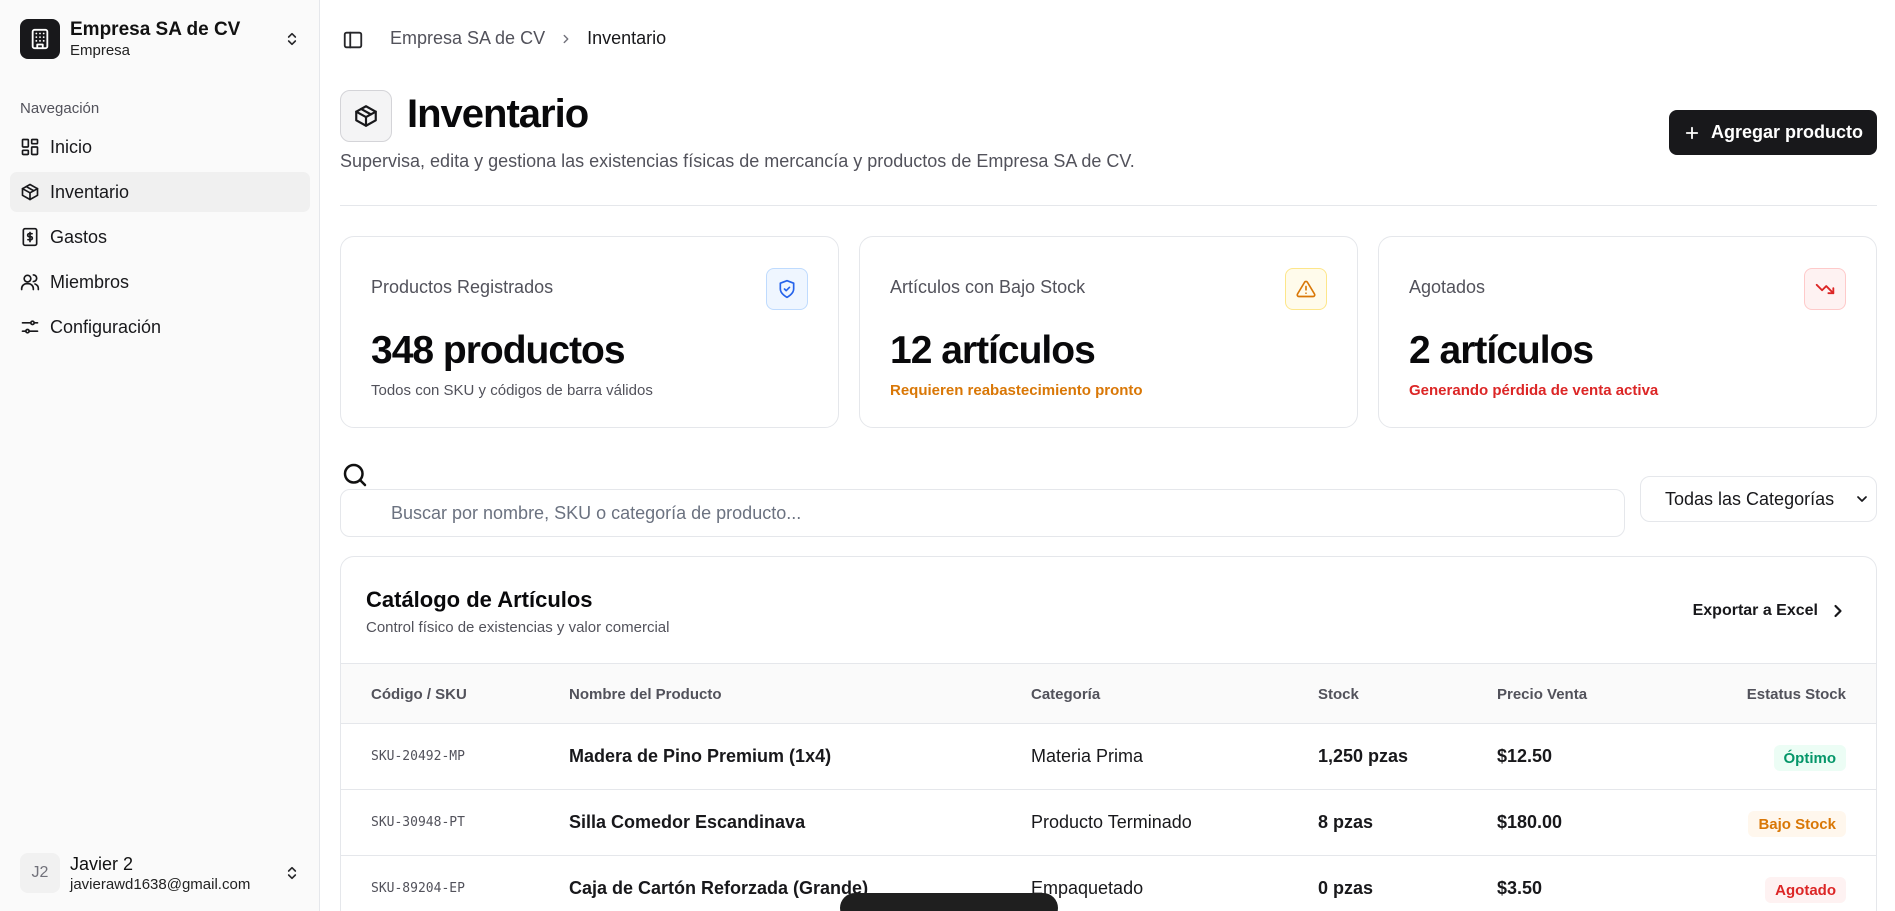 The image size is (1895, 911). I want to click on trending-down-icon, so click(1825, 289).